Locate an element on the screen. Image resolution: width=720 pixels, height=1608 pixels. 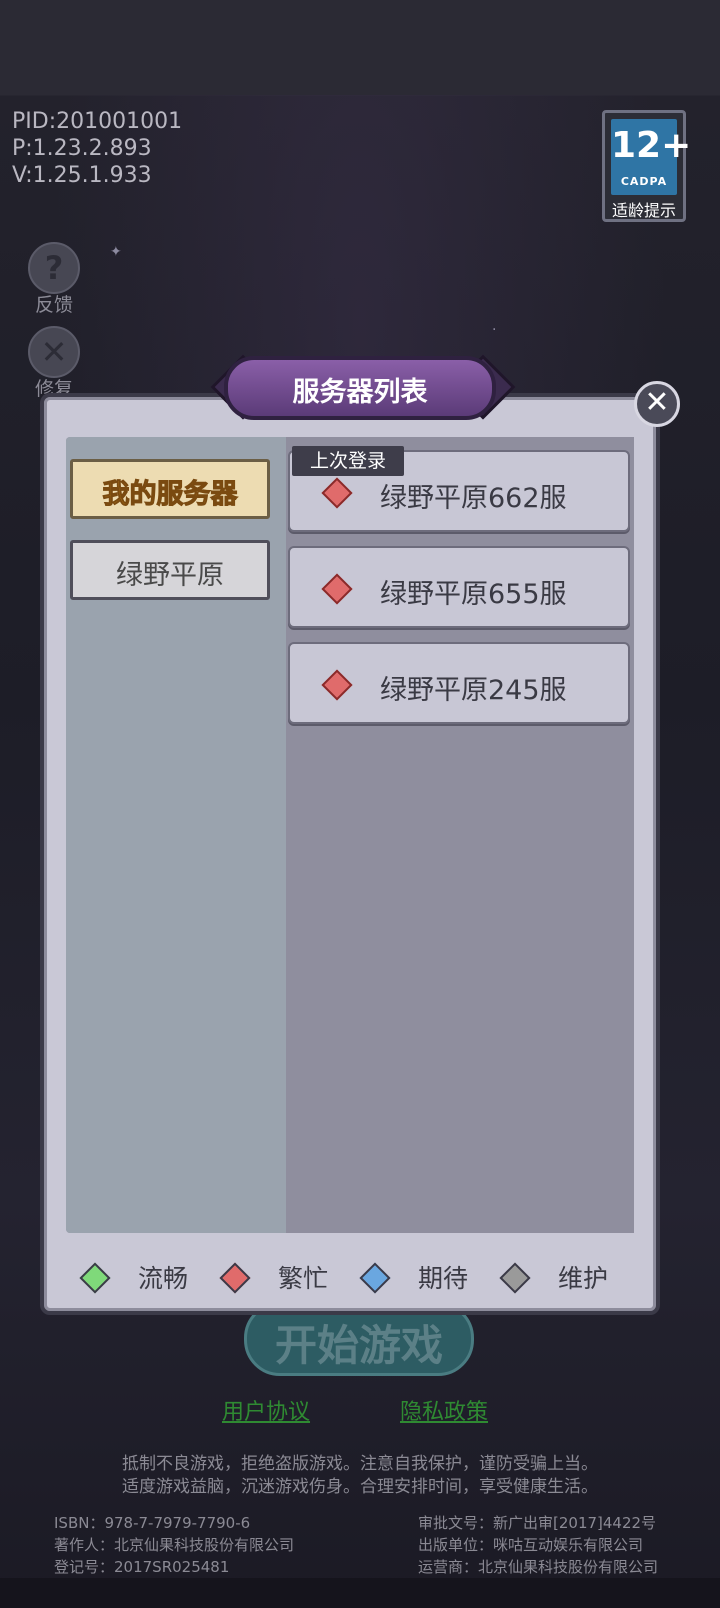
age-rating-number: 12+ is located at coordinates (651, 145).